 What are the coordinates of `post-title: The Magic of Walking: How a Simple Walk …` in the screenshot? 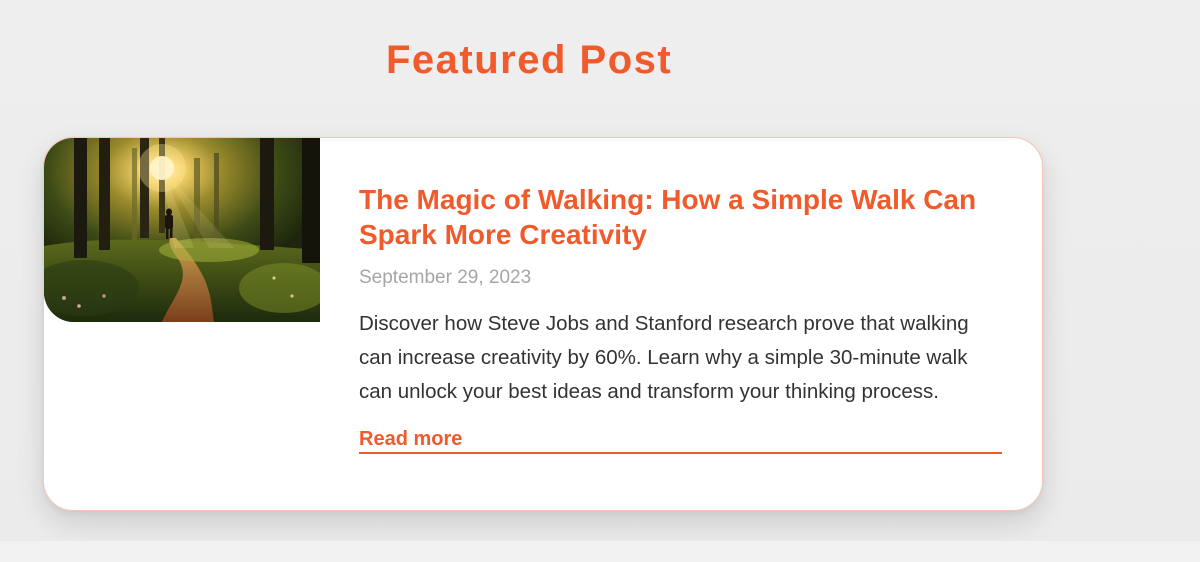 It's located at (681, 217).